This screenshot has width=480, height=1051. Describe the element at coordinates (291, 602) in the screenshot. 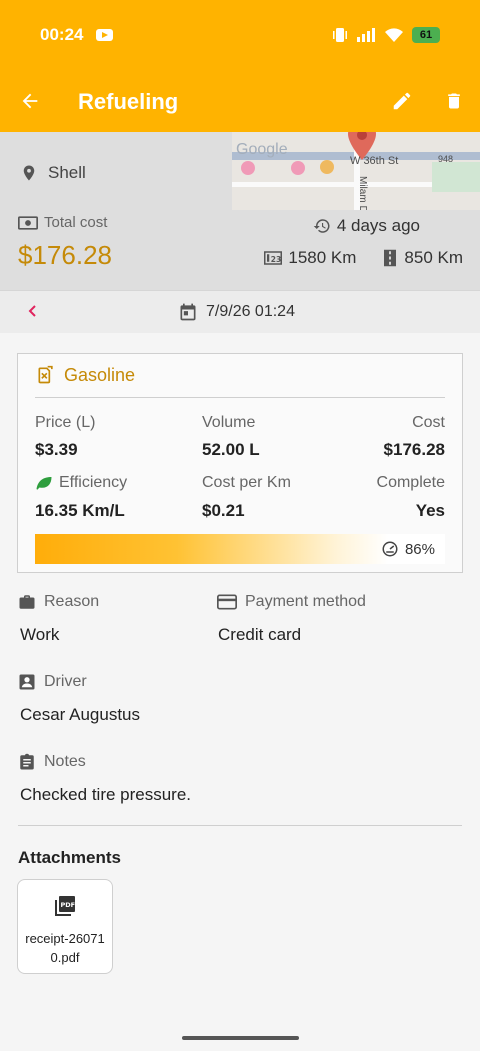

I see `payment-method-label: Payment method` at that location.